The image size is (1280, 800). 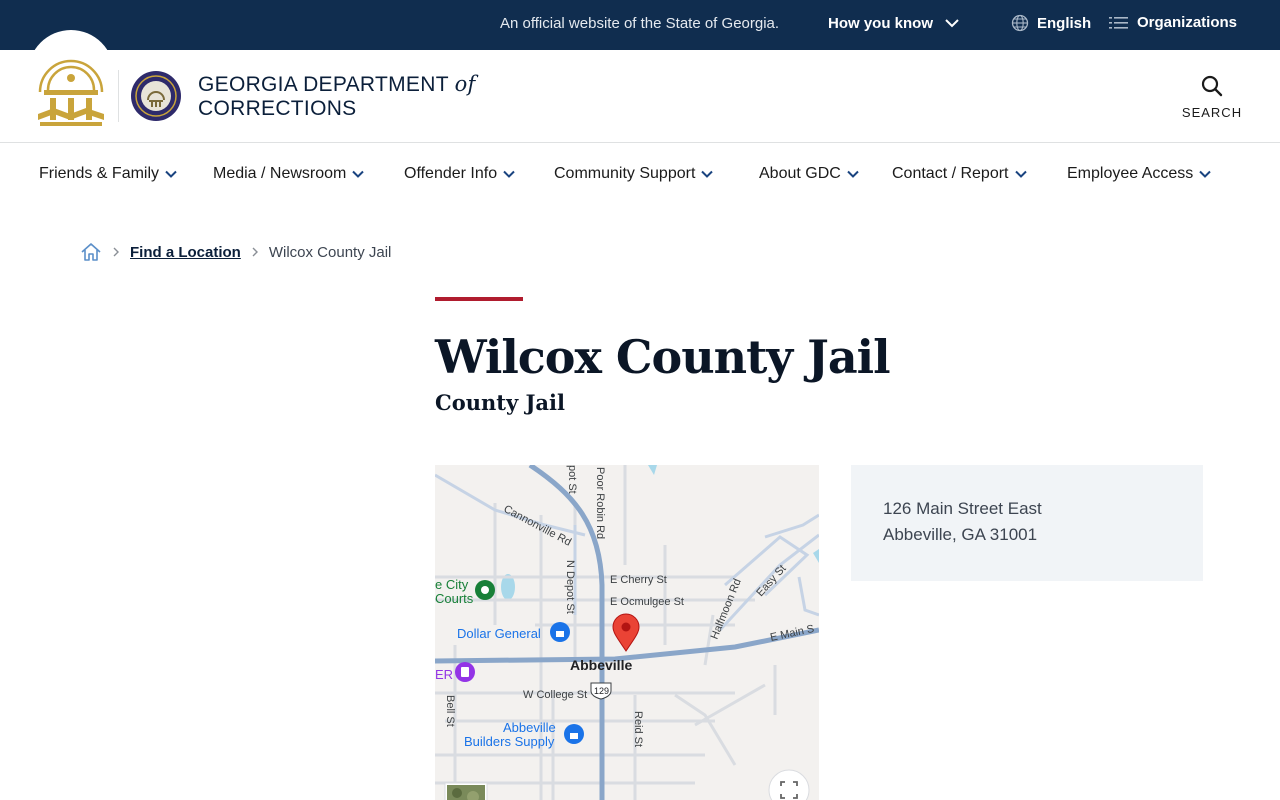 What do you see at coordinates (156, 96) in the screenshot?
I see `gdc-seal-logo` at bounding box center [156, 96].